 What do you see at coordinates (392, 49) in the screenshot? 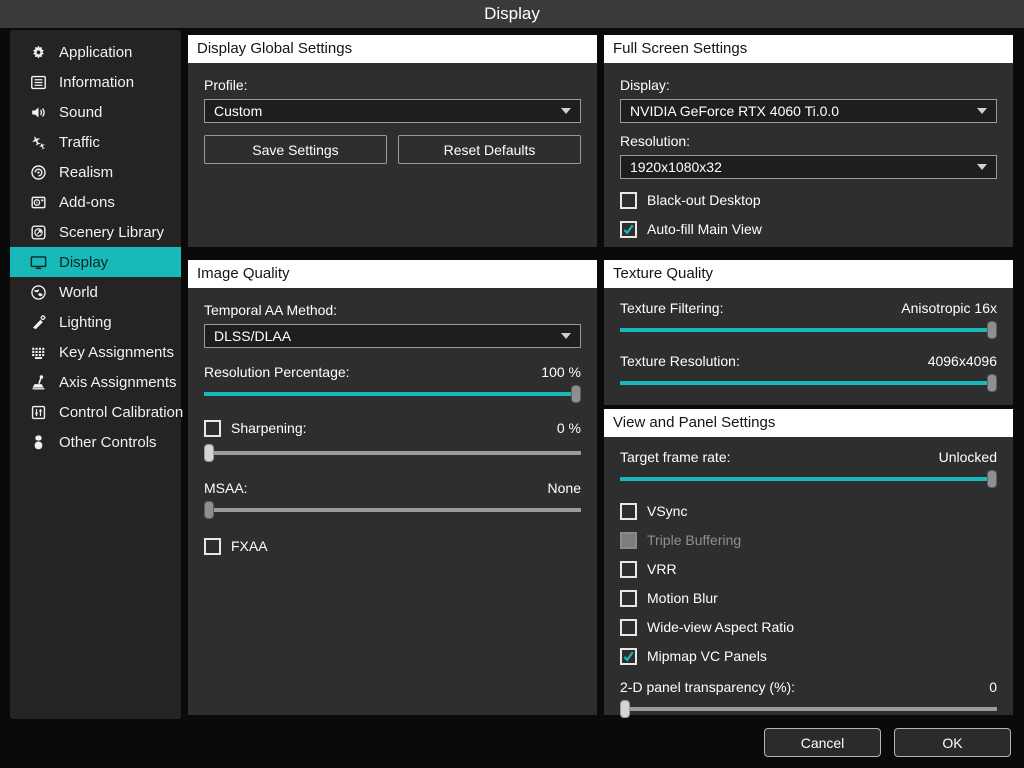
I see `panel-title: Display Global Settings` at bounding box center [392, 49].